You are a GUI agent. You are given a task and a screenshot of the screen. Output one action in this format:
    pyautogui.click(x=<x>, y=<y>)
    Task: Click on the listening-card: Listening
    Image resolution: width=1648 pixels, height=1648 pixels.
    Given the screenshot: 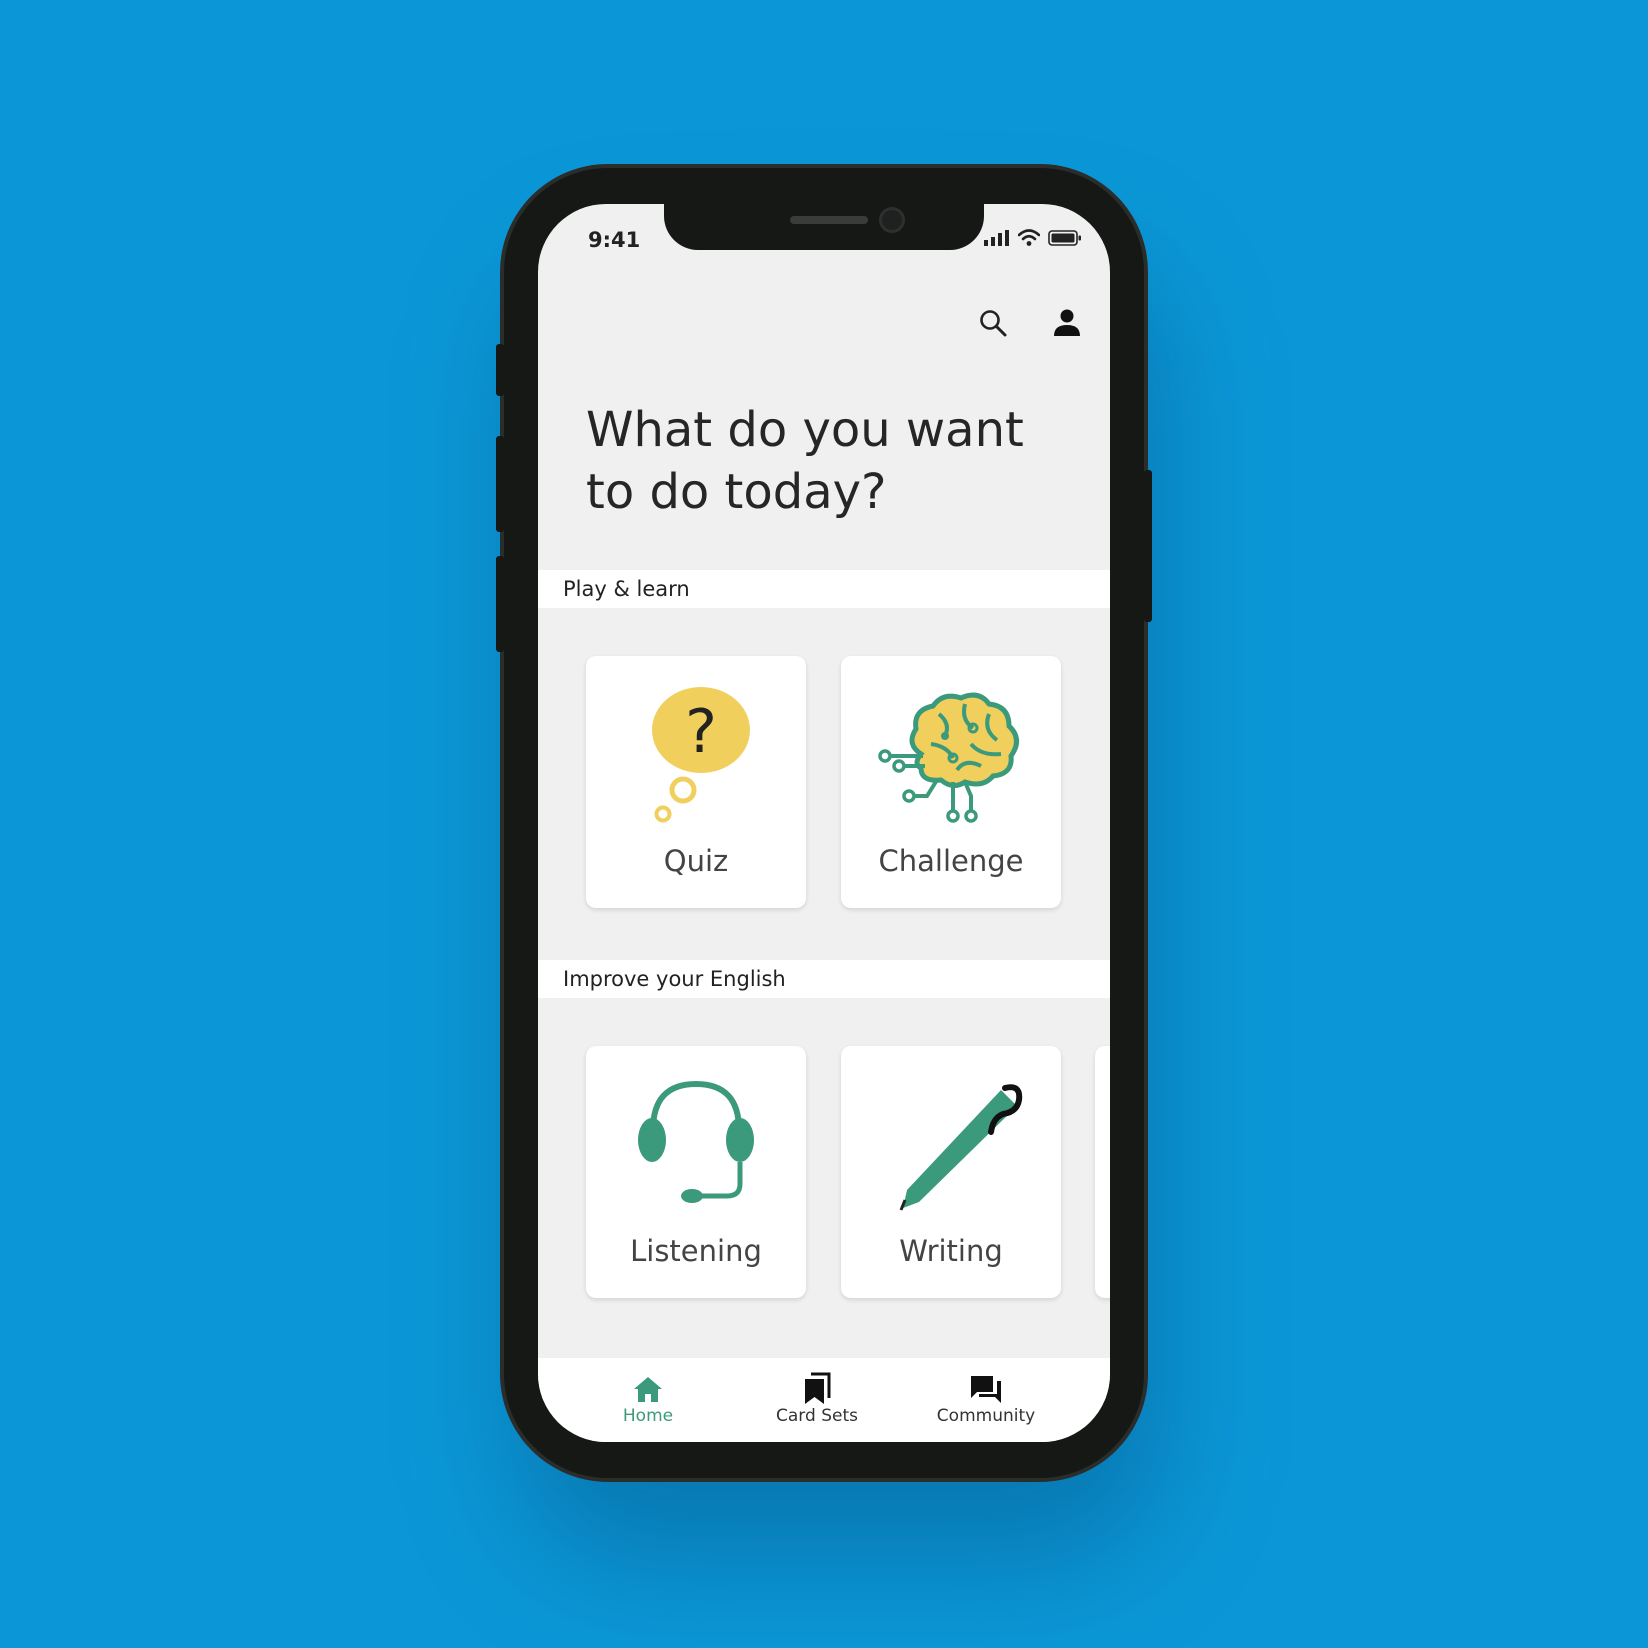 What is the action you would take?
    pyautogui.click(x=696, y=1172)
    